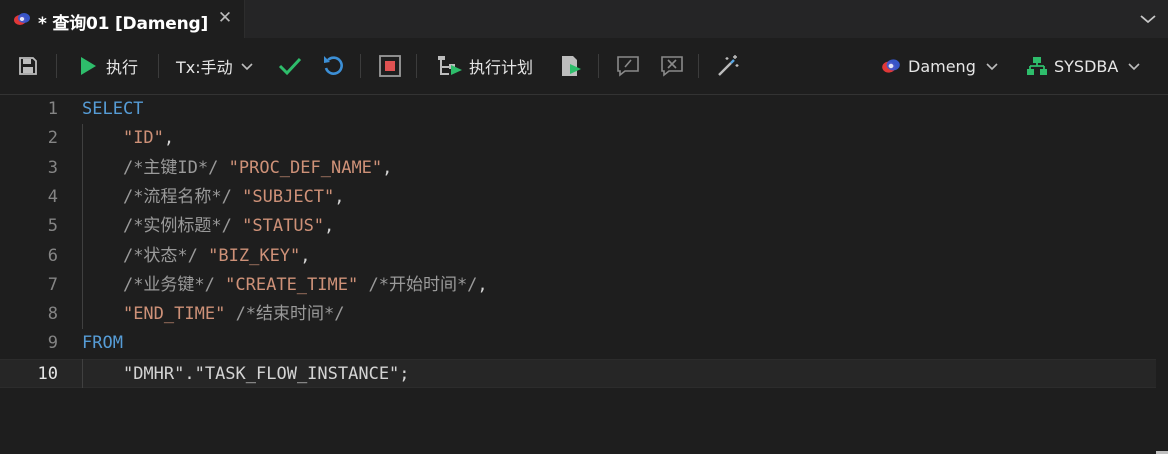  I want to click on rollback-icon, so click(333, 65).